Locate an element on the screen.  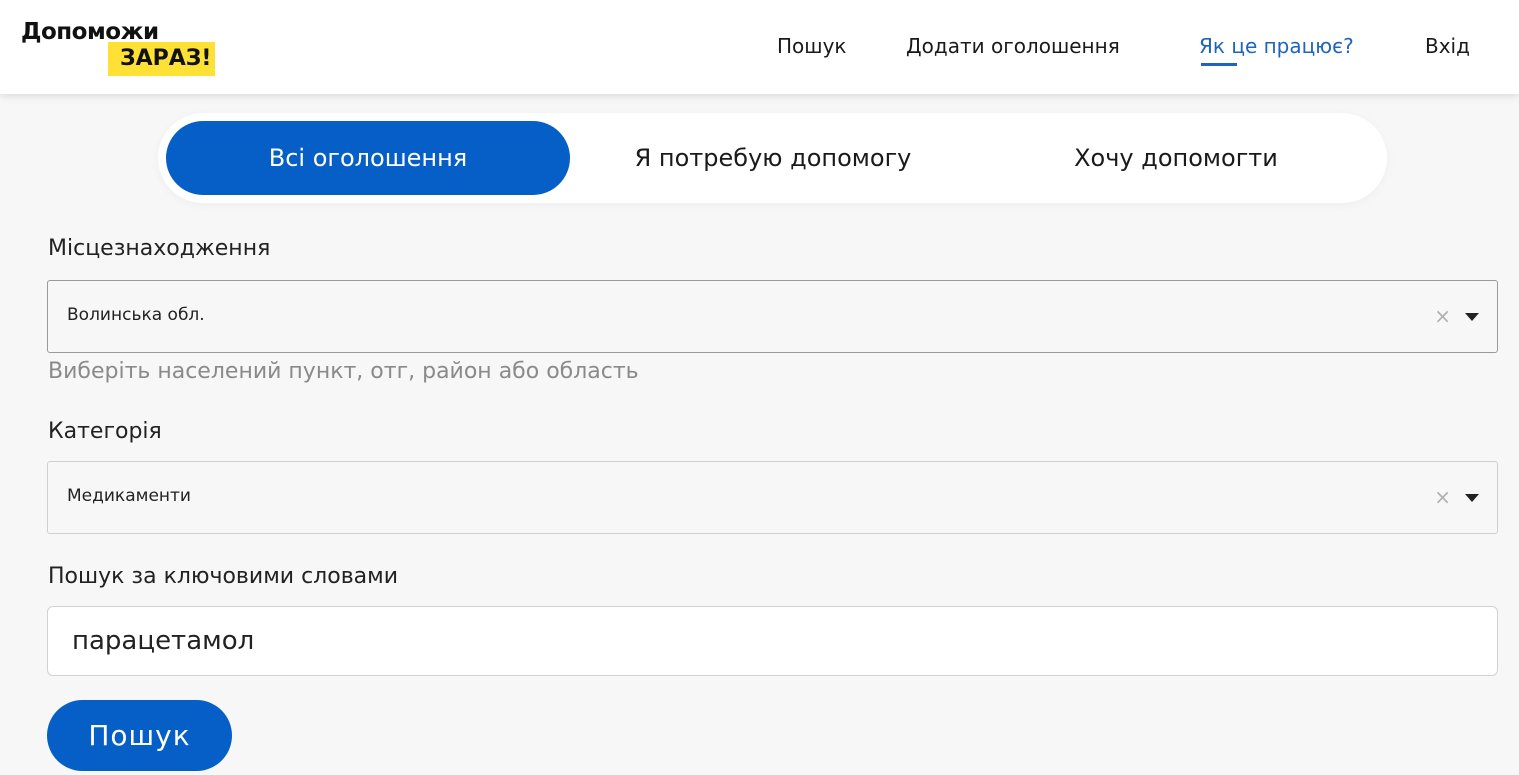
keywords-input is located at coordinates (772, 641).